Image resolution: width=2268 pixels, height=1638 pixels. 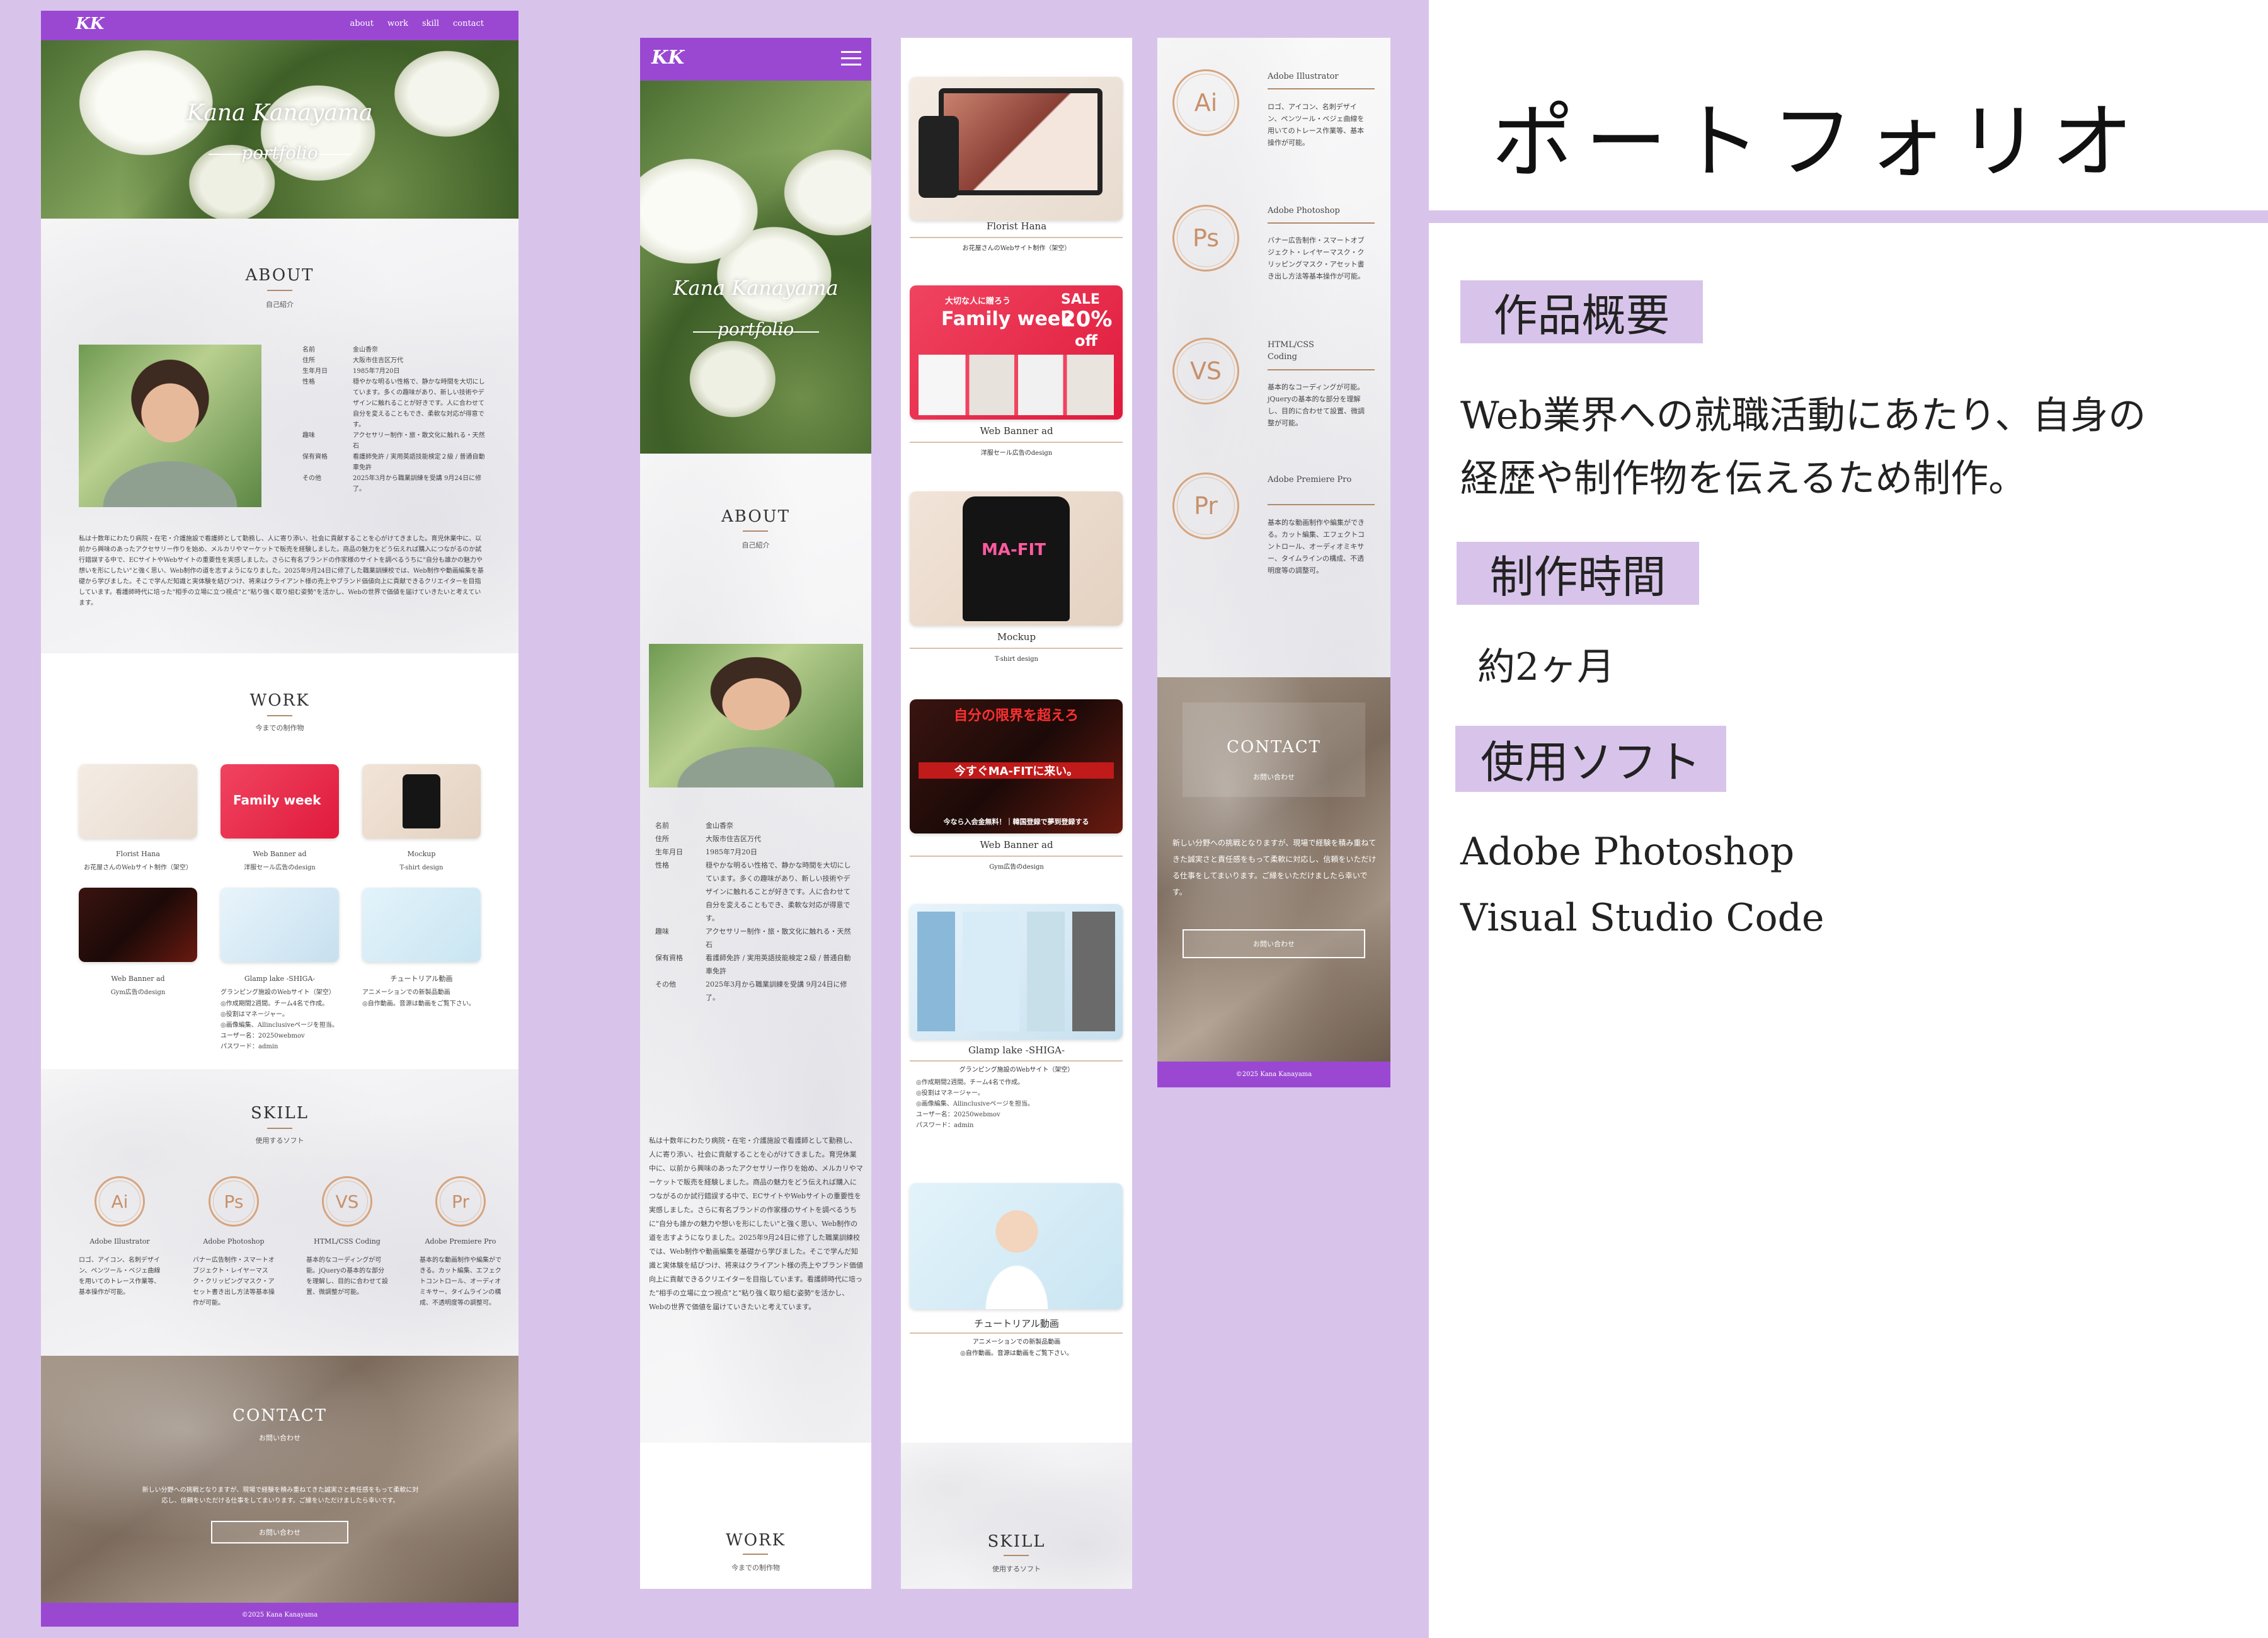 What do you see at coordinates (1803, 447) in the screenshot?
I see `section-text: Web業界への就職活動にあたり、自身の 経歴や制作物を伝えるため制作。` at bounding box center [1803, 447].